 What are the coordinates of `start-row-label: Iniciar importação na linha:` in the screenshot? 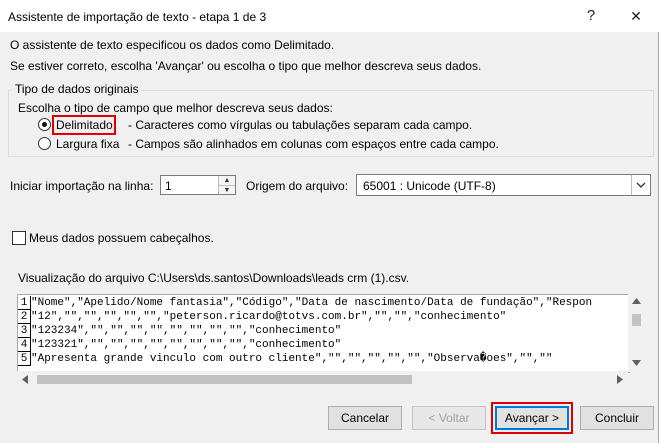 It's located at (82, 186).